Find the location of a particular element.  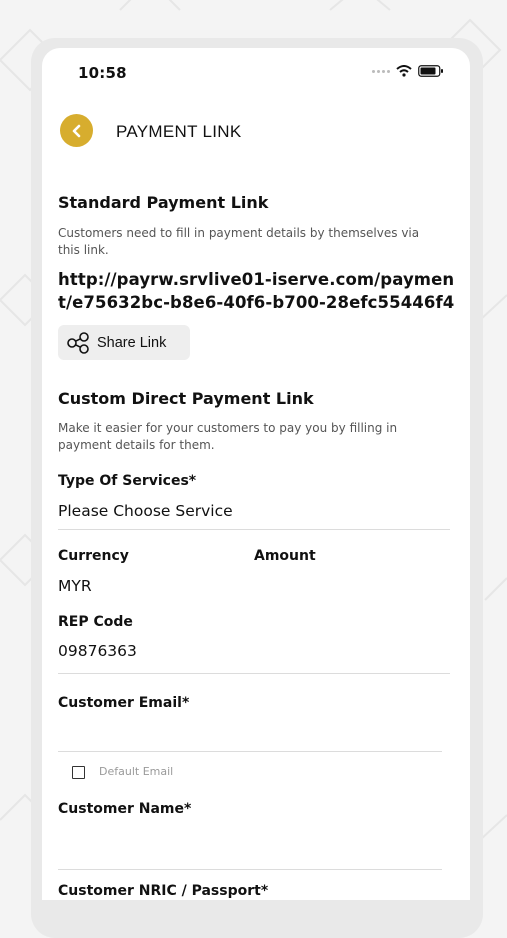

standard-link-heading: Standard Payment Link is located at coordinates (163, 202).